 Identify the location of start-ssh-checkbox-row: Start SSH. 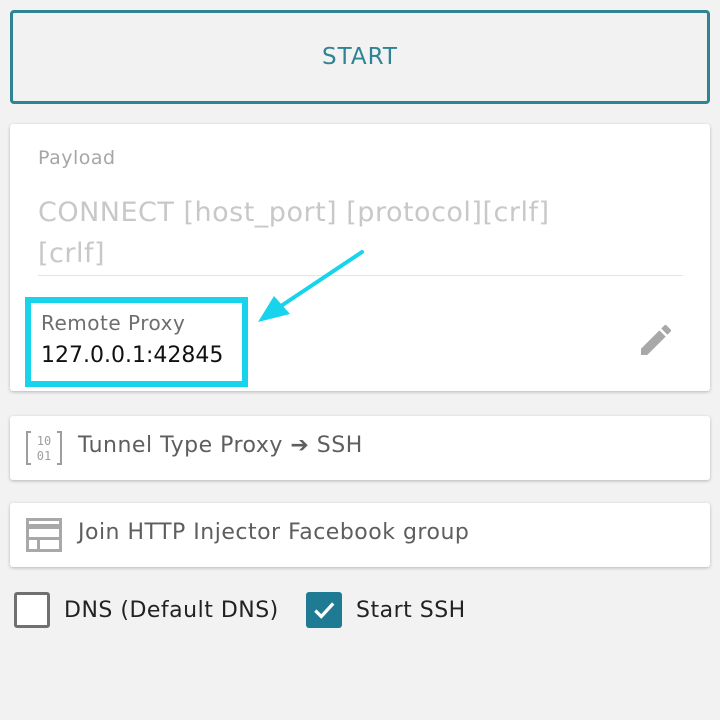
(386, 610).